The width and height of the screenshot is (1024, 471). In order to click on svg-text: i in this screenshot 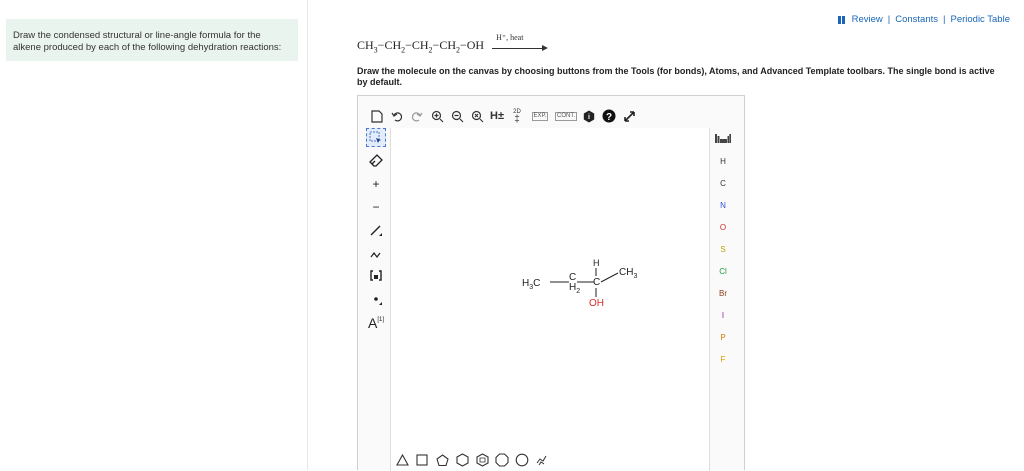, I will do `click(589, 117)`.